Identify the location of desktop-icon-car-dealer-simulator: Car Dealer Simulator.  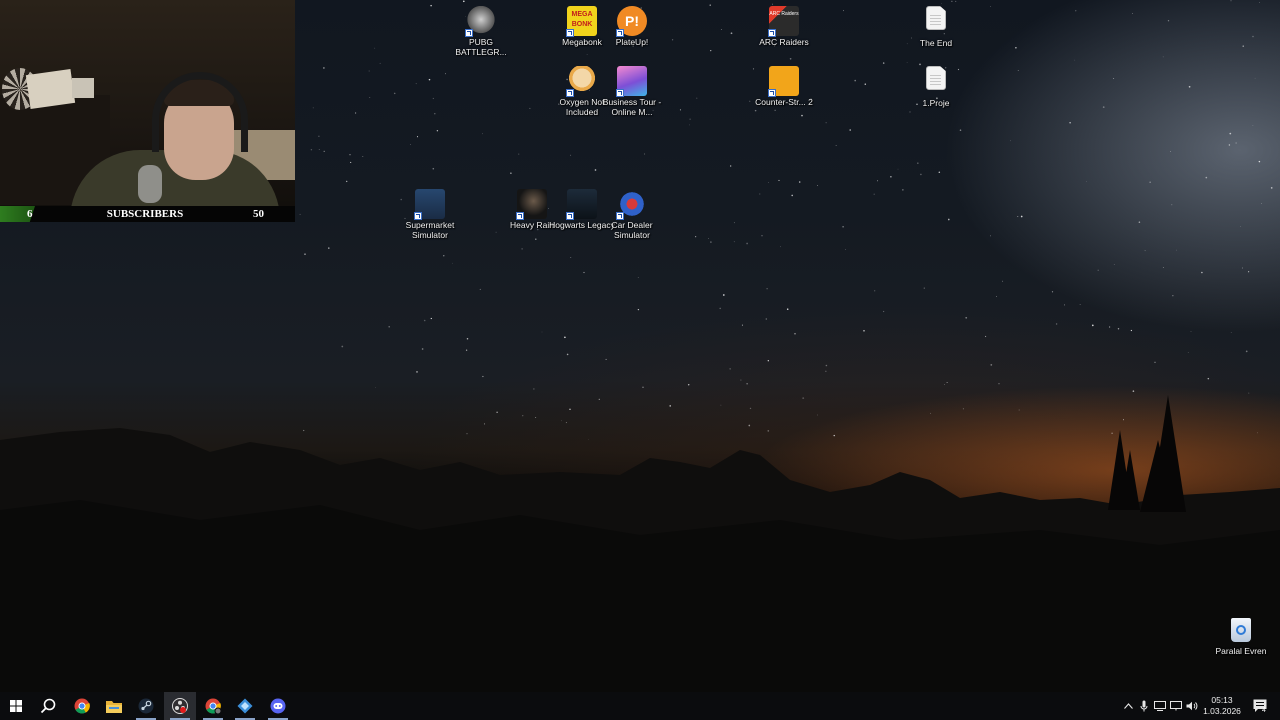
(632, 214).